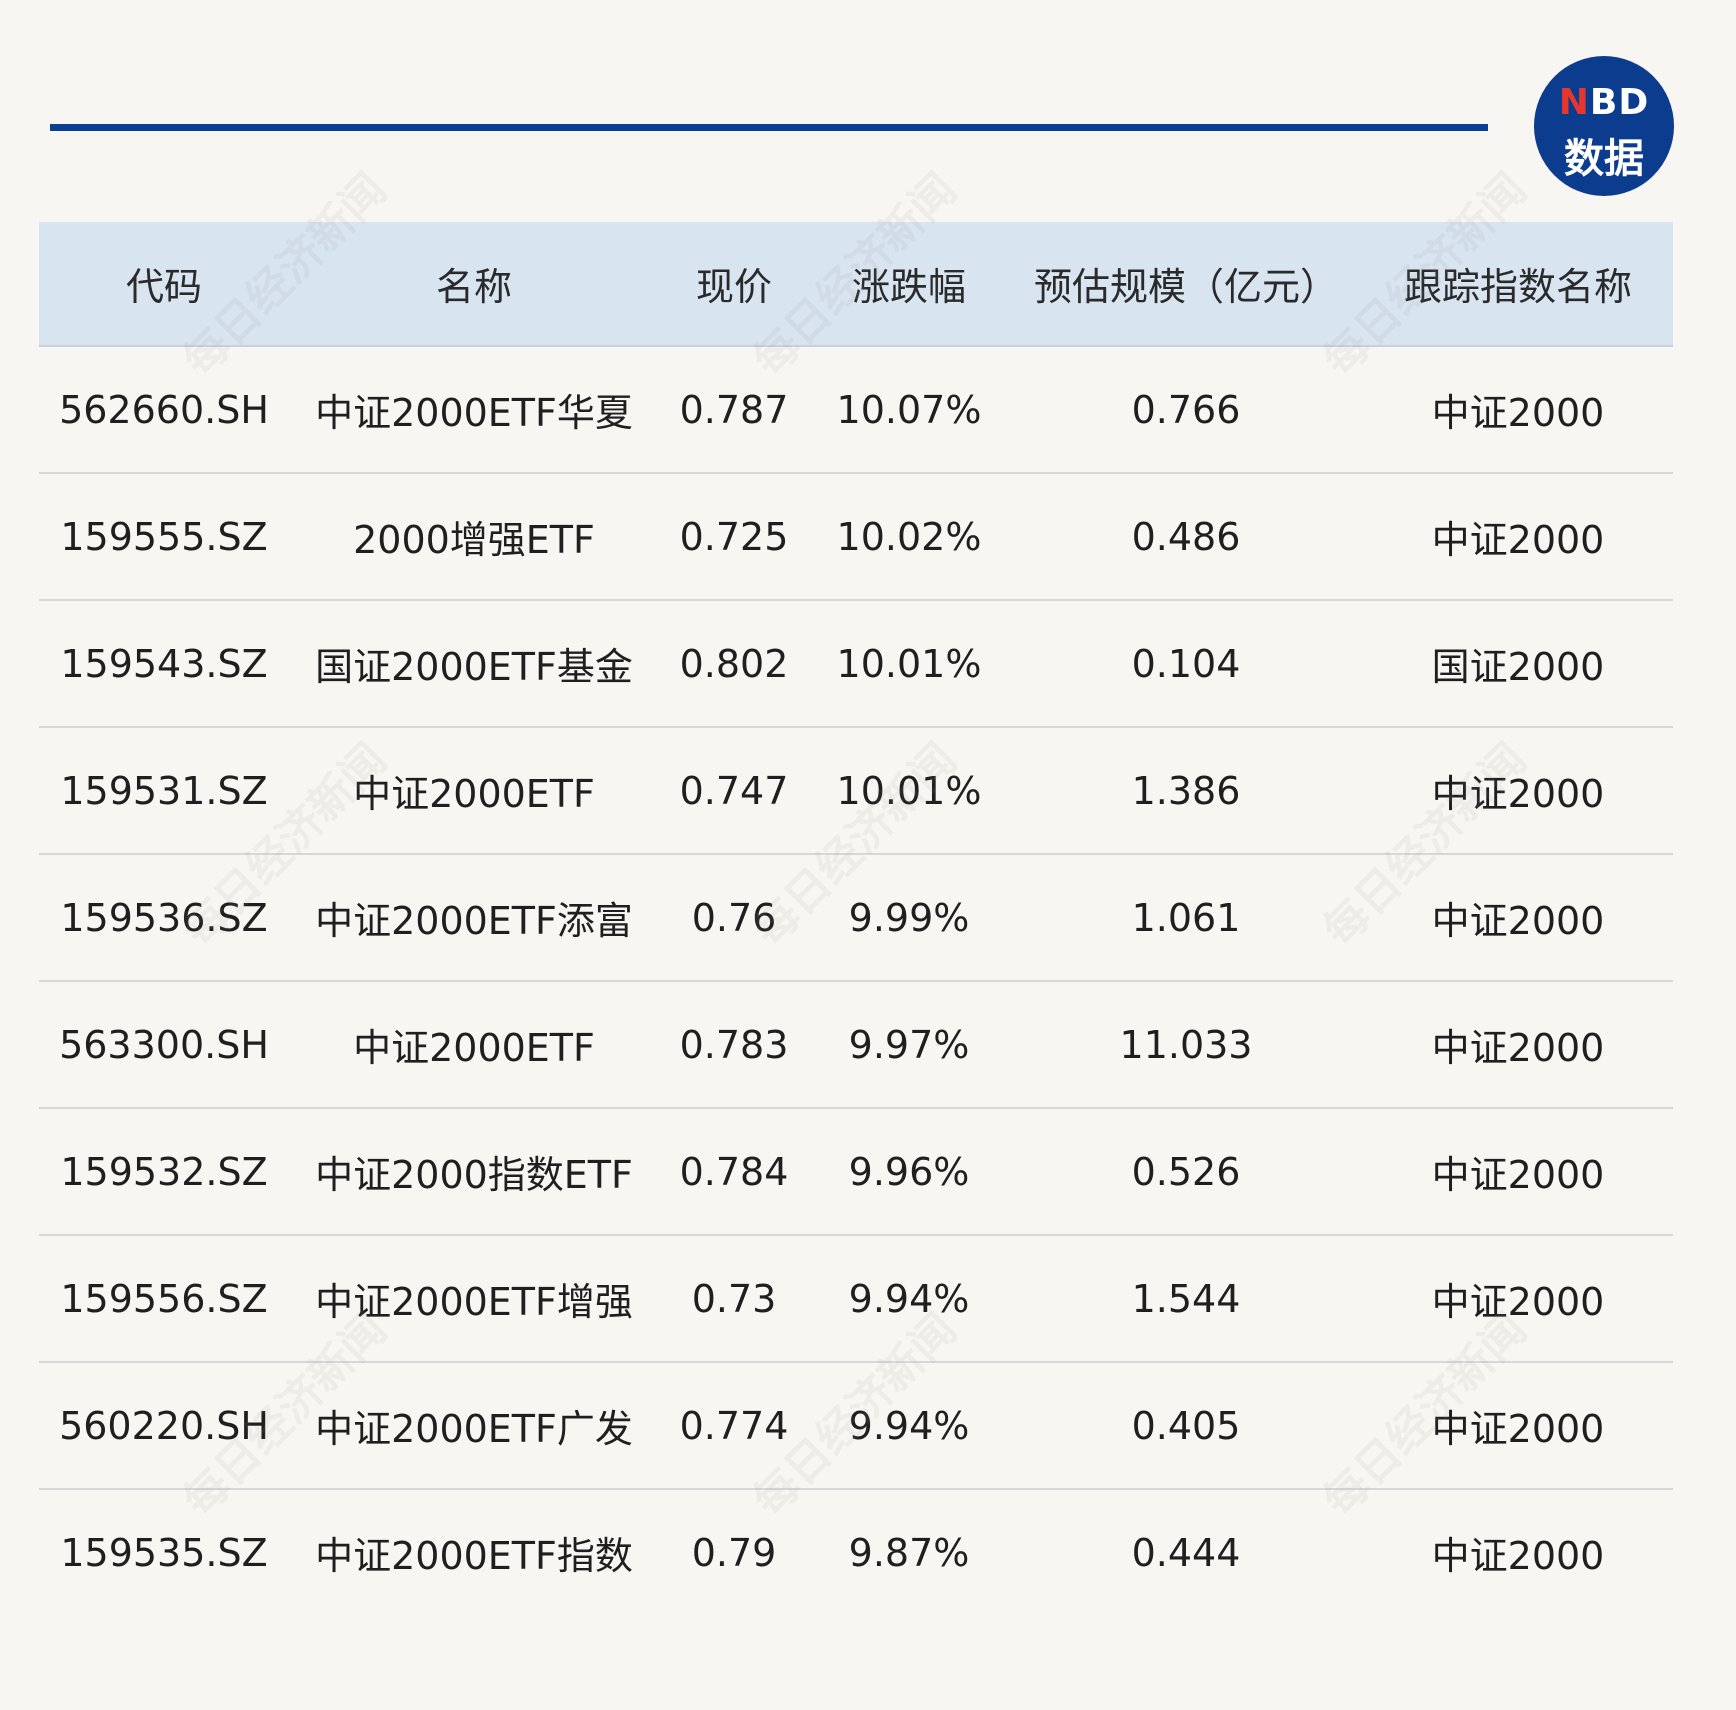  Describe the element at coordinates (1574, 102) in the screenshot. I see `logo-letter-n: N` at that location.